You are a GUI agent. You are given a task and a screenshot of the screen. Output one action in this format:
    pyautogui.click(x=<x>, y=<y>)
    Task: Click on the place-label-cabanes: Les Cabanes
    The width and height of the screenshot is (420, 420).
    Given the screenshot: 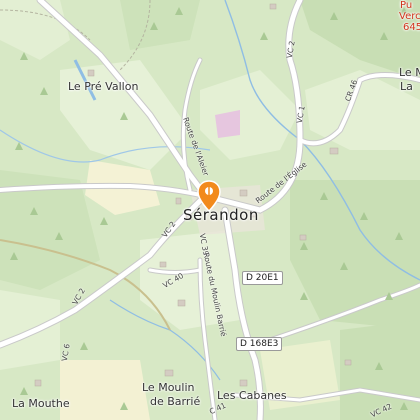 What is the action you would take?
    pyautogui.click(x=252, y=395)
    